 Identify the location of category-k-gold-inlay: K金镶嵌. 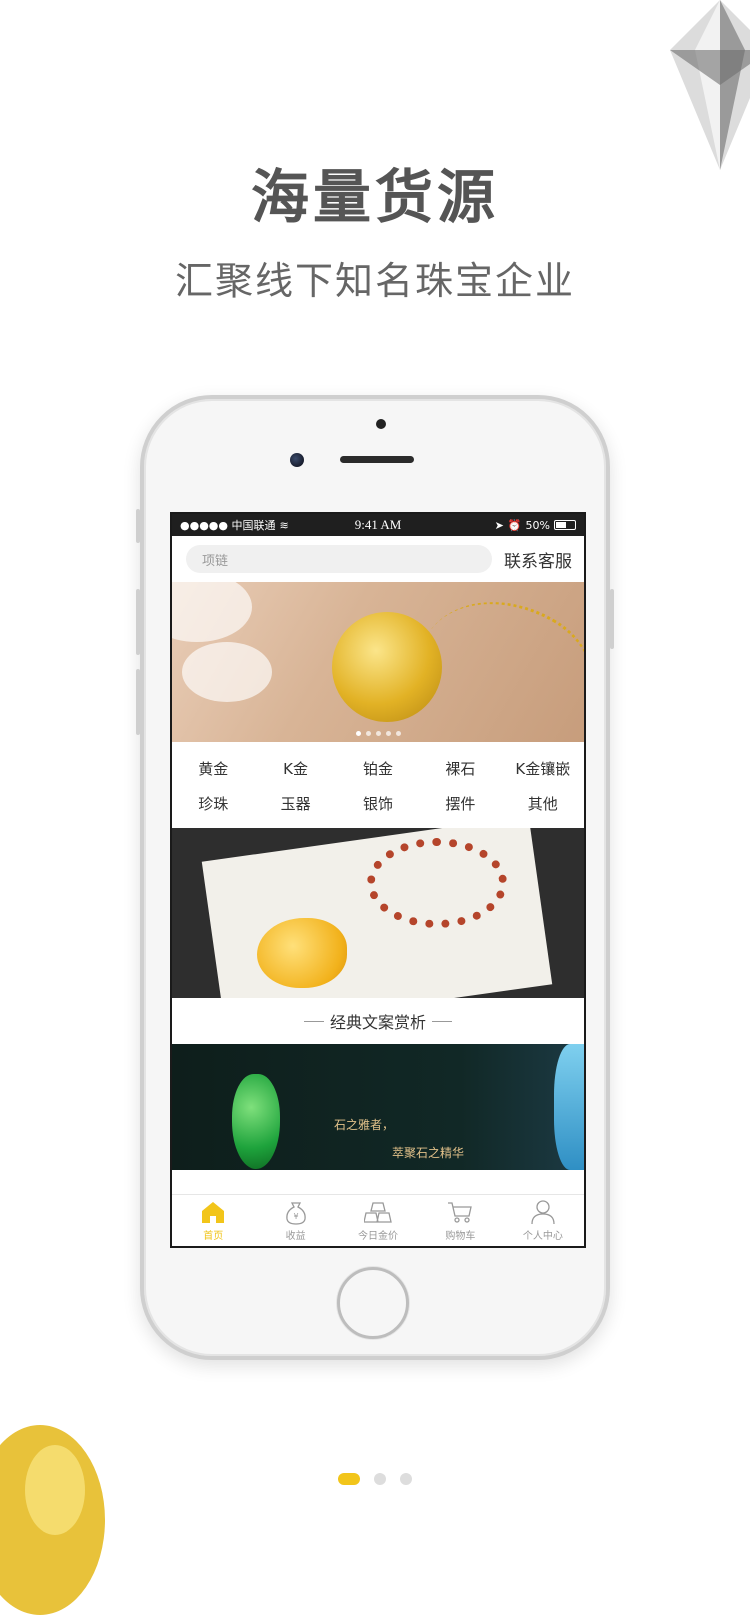
(543, 768).